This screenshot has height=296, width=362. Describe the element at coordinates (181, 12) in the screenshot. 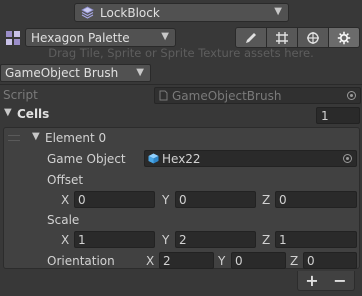

I see `tilemap-target-dropdown: LockBlock ▼` at that location.